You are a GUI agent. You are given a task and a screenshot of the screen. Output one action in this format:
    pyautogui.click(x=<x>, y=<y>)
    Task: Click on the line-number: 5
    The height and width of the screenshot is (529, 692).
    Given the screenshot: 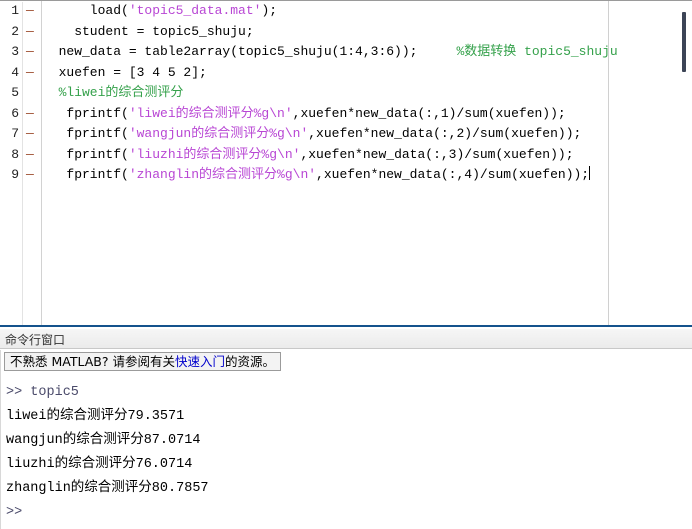 What is the action you would take?
    pyautogui.click(x=15, y=92)
    